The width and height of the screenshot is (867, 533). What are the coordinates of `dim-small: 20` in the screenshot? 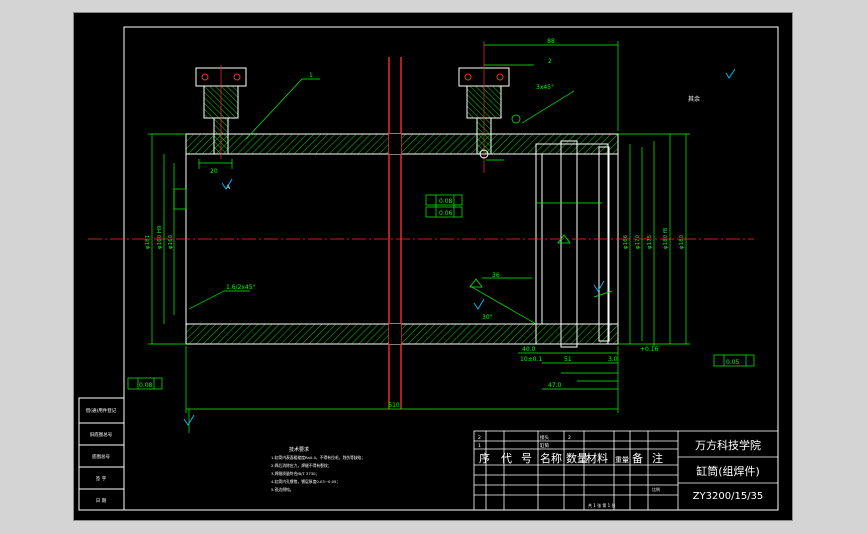 It's located at (214, 171).